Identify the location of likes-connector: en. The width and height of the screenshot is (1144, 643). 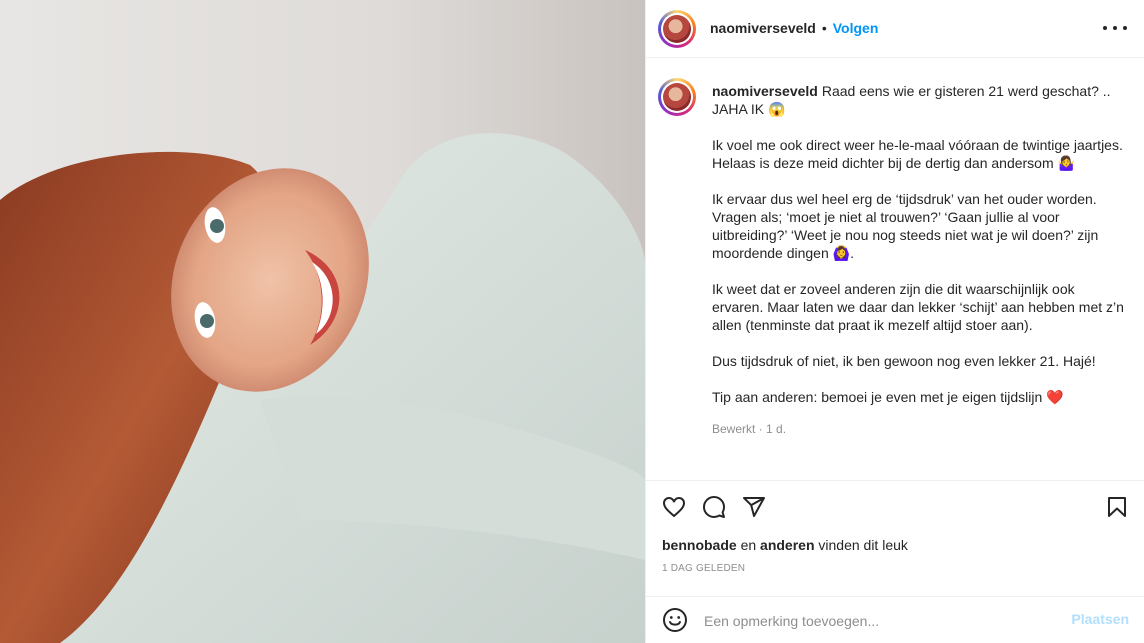
(748, 545).